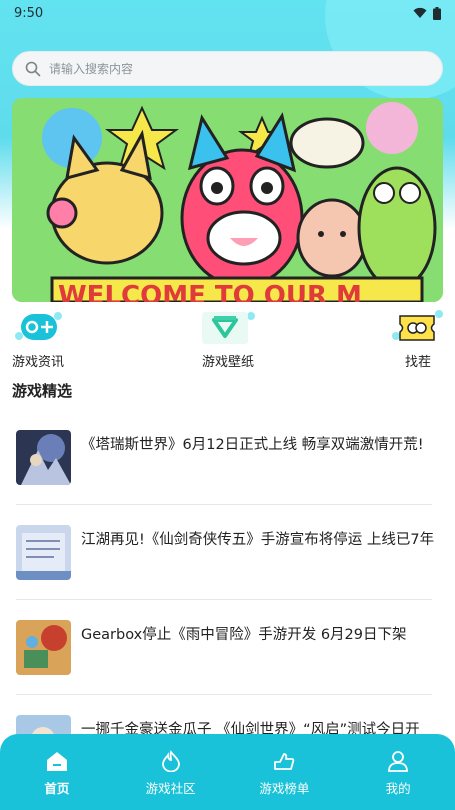 The height and width of the screenshot is (810, 455). What do you see at coordinates (170, 761) in the screenshot?
I see `flame-icon` at bounding box center [170, 761].